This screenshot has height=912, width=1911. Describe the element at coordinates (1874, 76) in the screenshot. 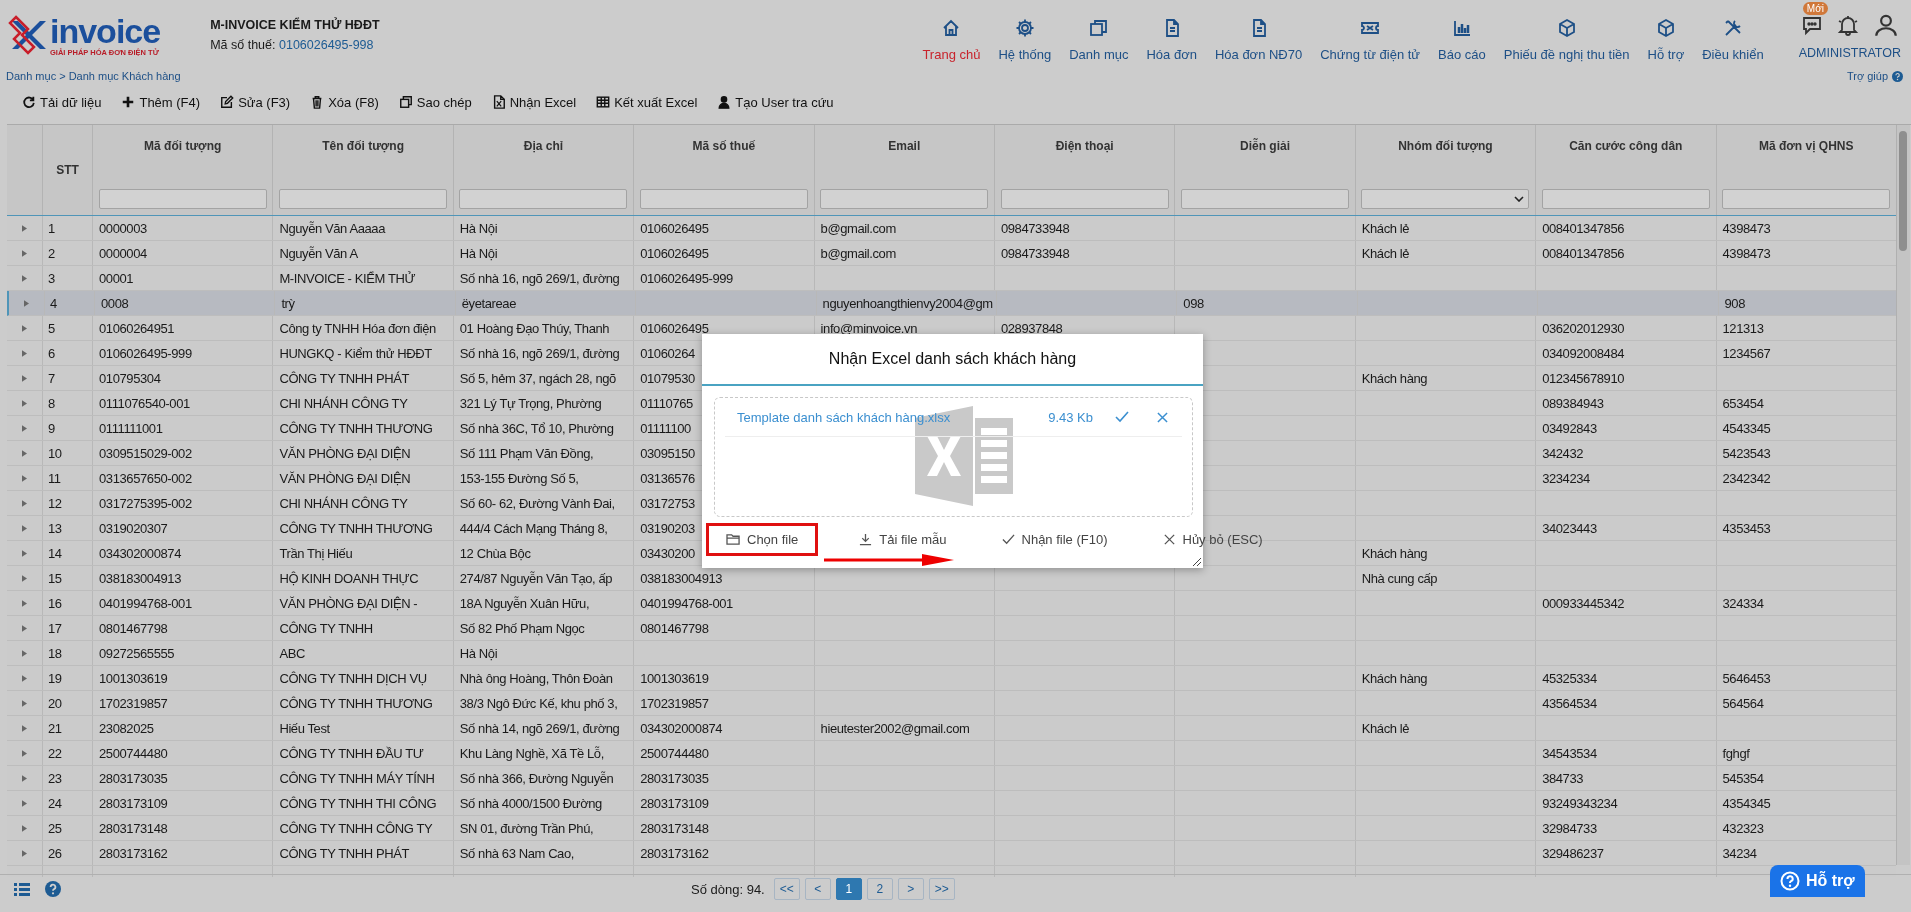

I see `help-link: Trợ giúp` at that location.